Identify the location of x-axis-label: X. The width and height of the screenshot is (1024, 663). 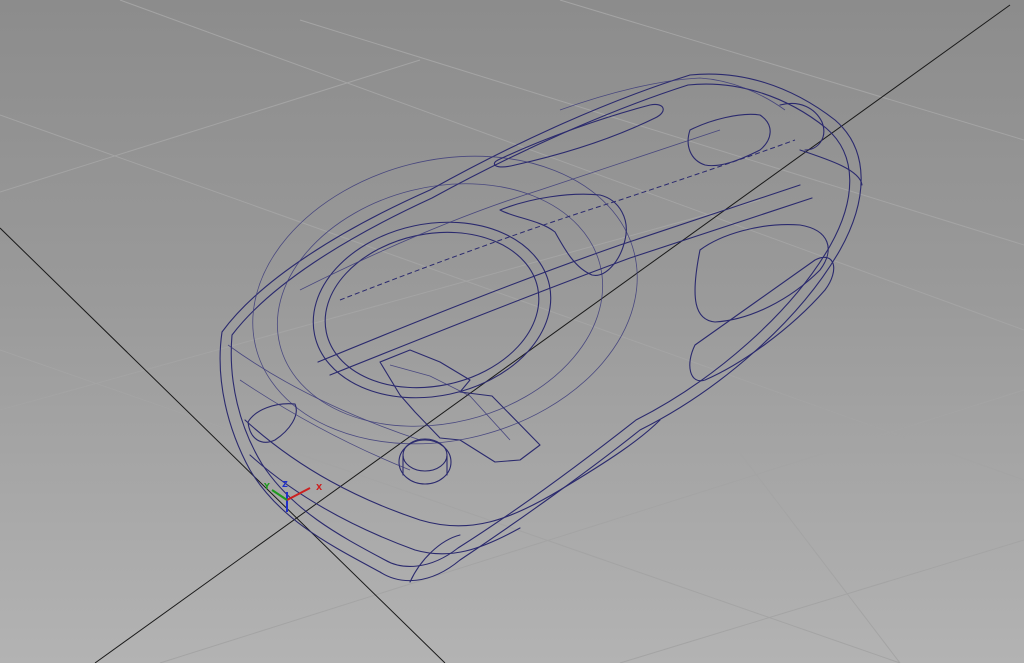
(319, 487).